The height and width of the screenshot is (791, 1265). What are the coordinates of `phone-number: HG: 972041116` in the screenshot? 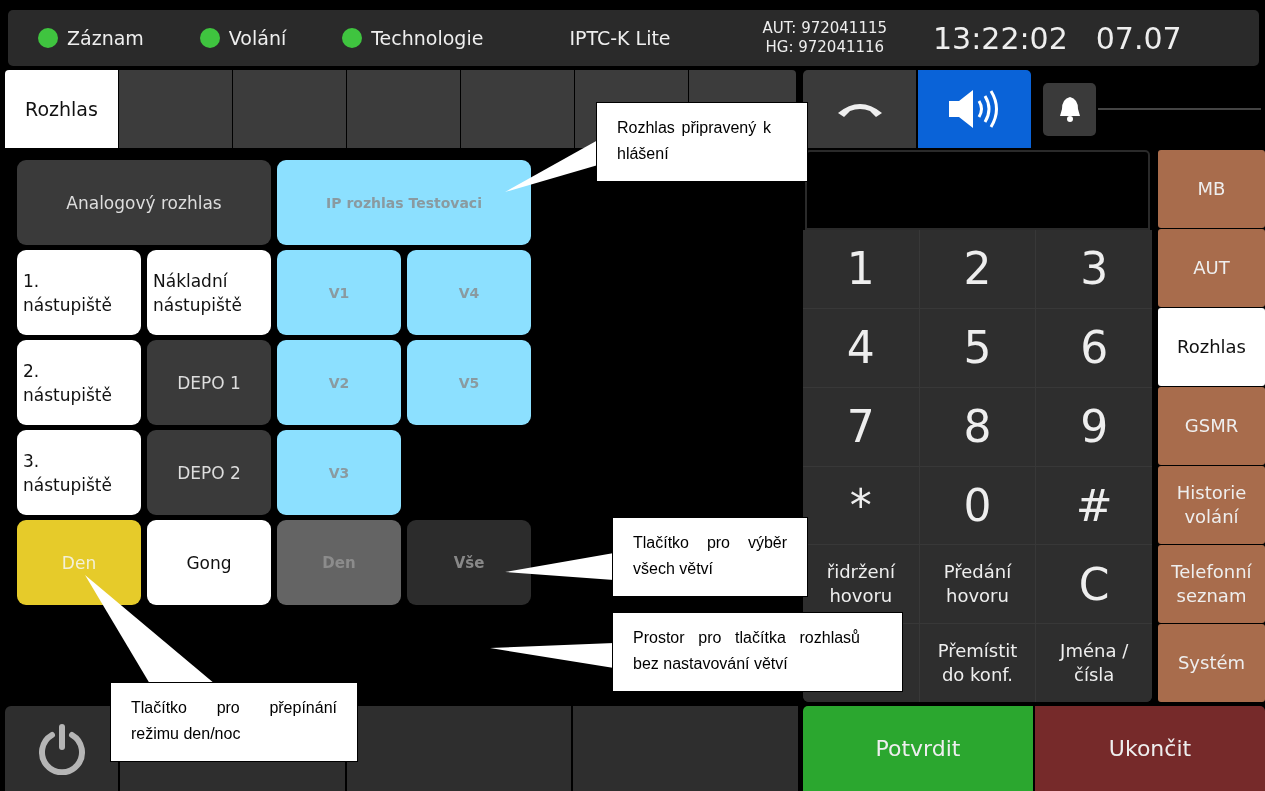 It's located at (825, 47).